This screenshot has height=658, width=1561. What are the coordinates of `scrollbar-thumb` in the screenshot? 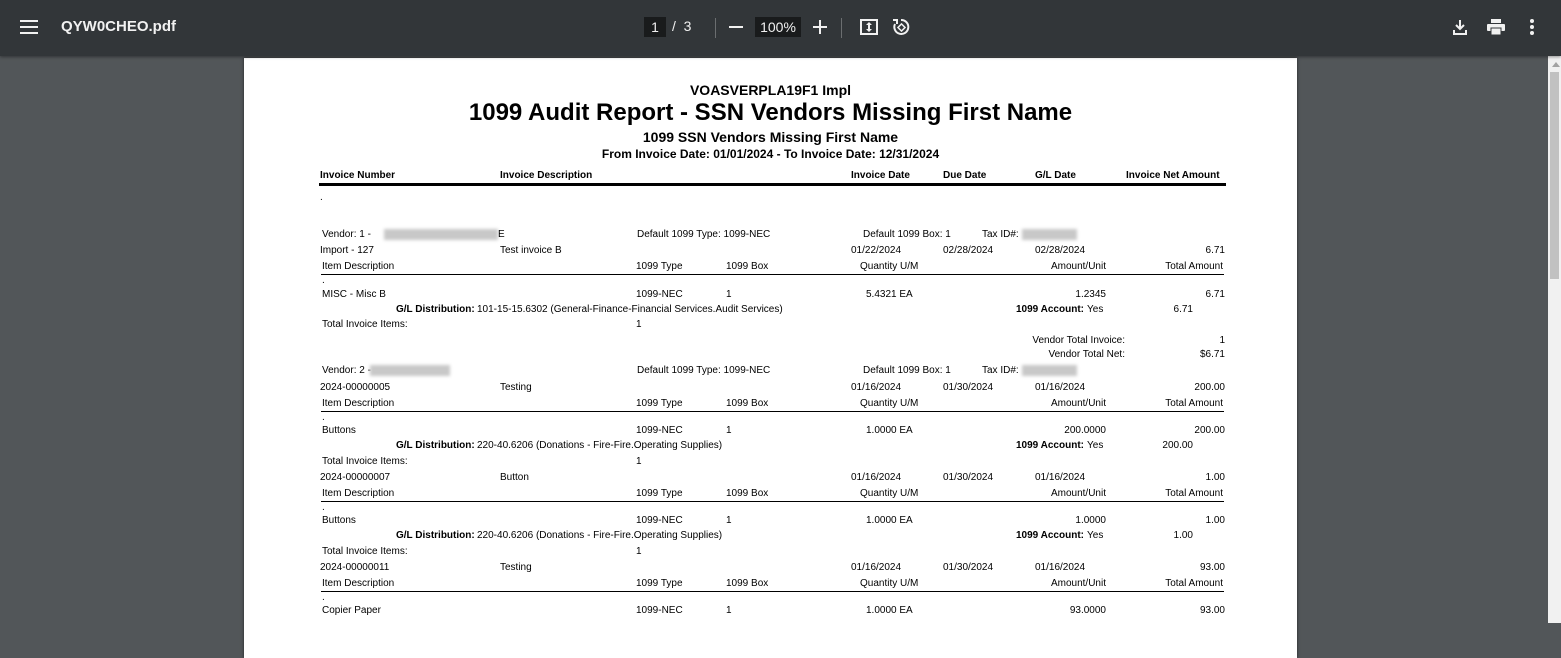 It's located at (1554, 175).